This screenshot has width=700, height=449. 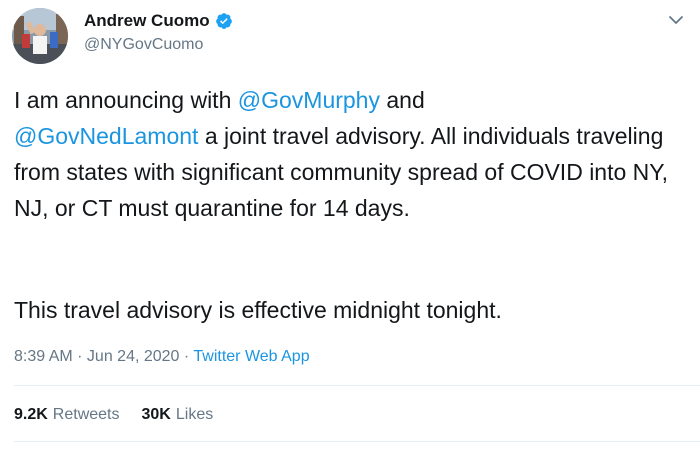 I want to click on verified-badge-icon, so click(x=224, y=21).